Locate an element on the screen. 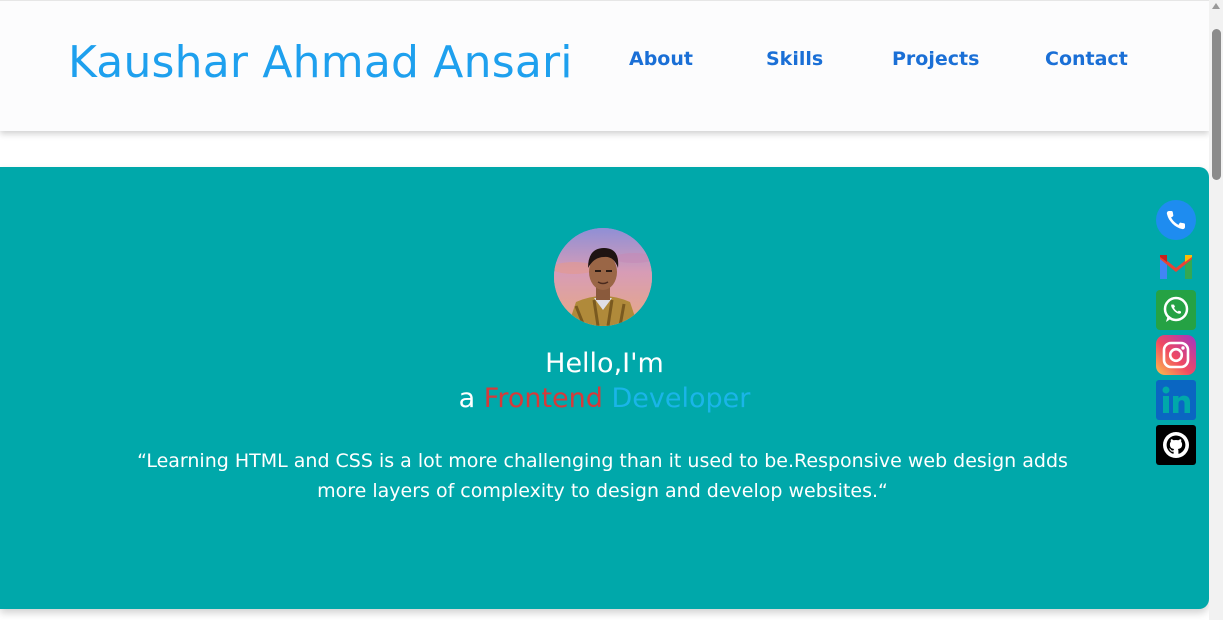 Image resolution: width=1223 pixels, height=620 pixels. instagram-icon is located at coordinates (1176, 355).